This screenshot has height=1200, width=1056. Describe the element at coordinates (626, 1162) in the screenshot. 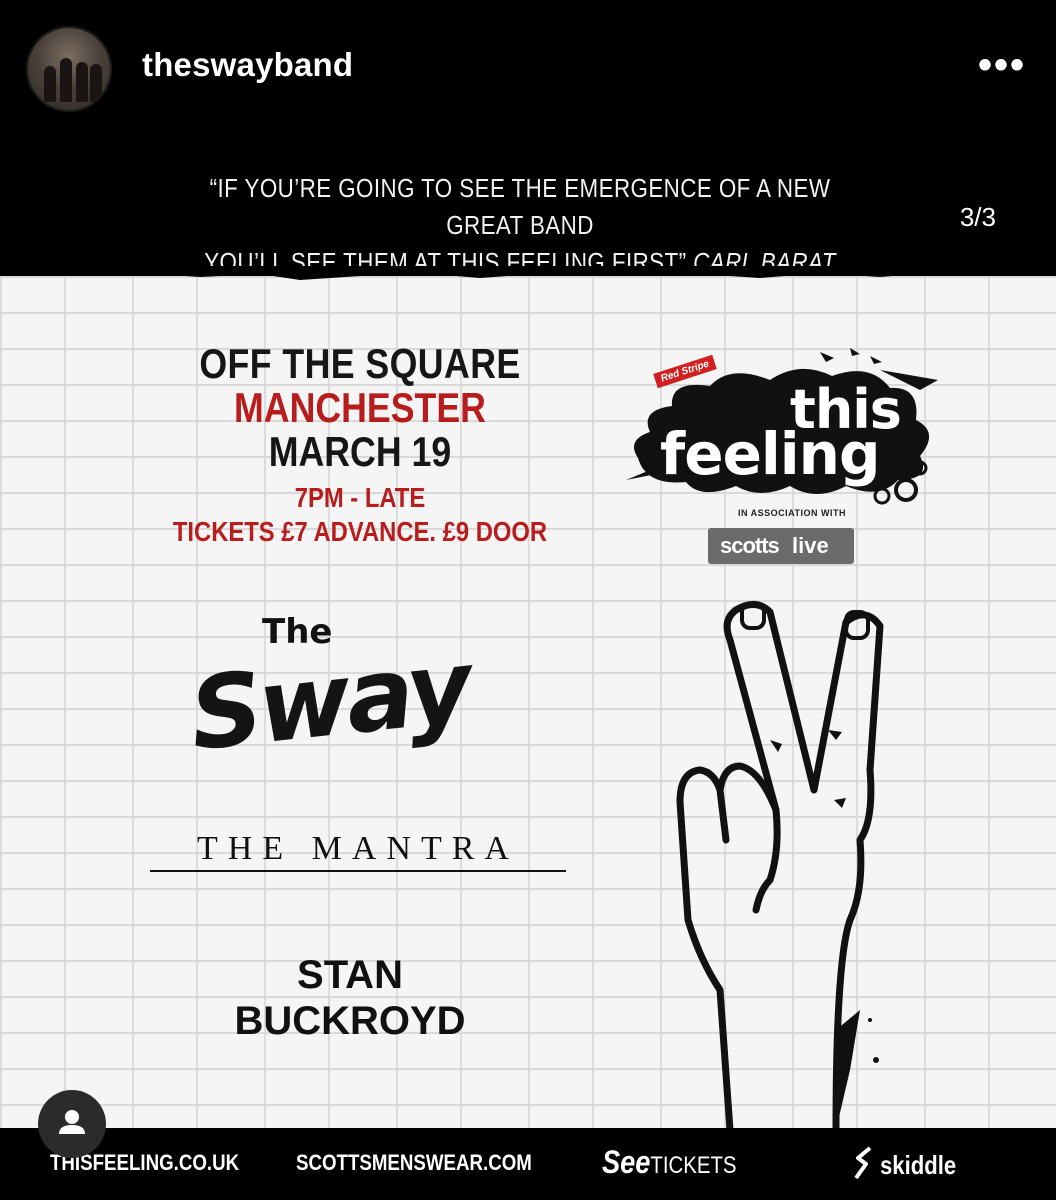

I see `see-text: See` at that location.